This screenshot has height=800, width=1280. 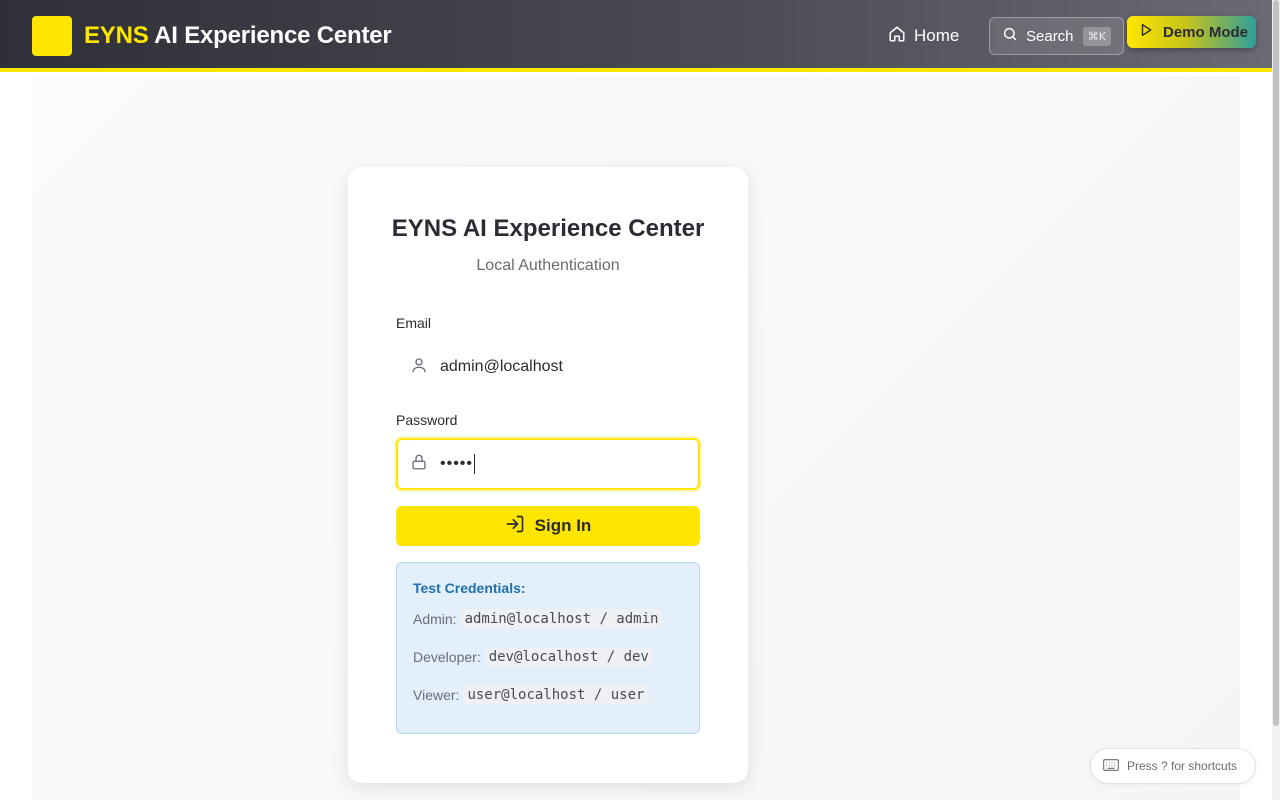 I want to click on search-shortcut-badge: ⌘K, so click(x=1096, y=36).